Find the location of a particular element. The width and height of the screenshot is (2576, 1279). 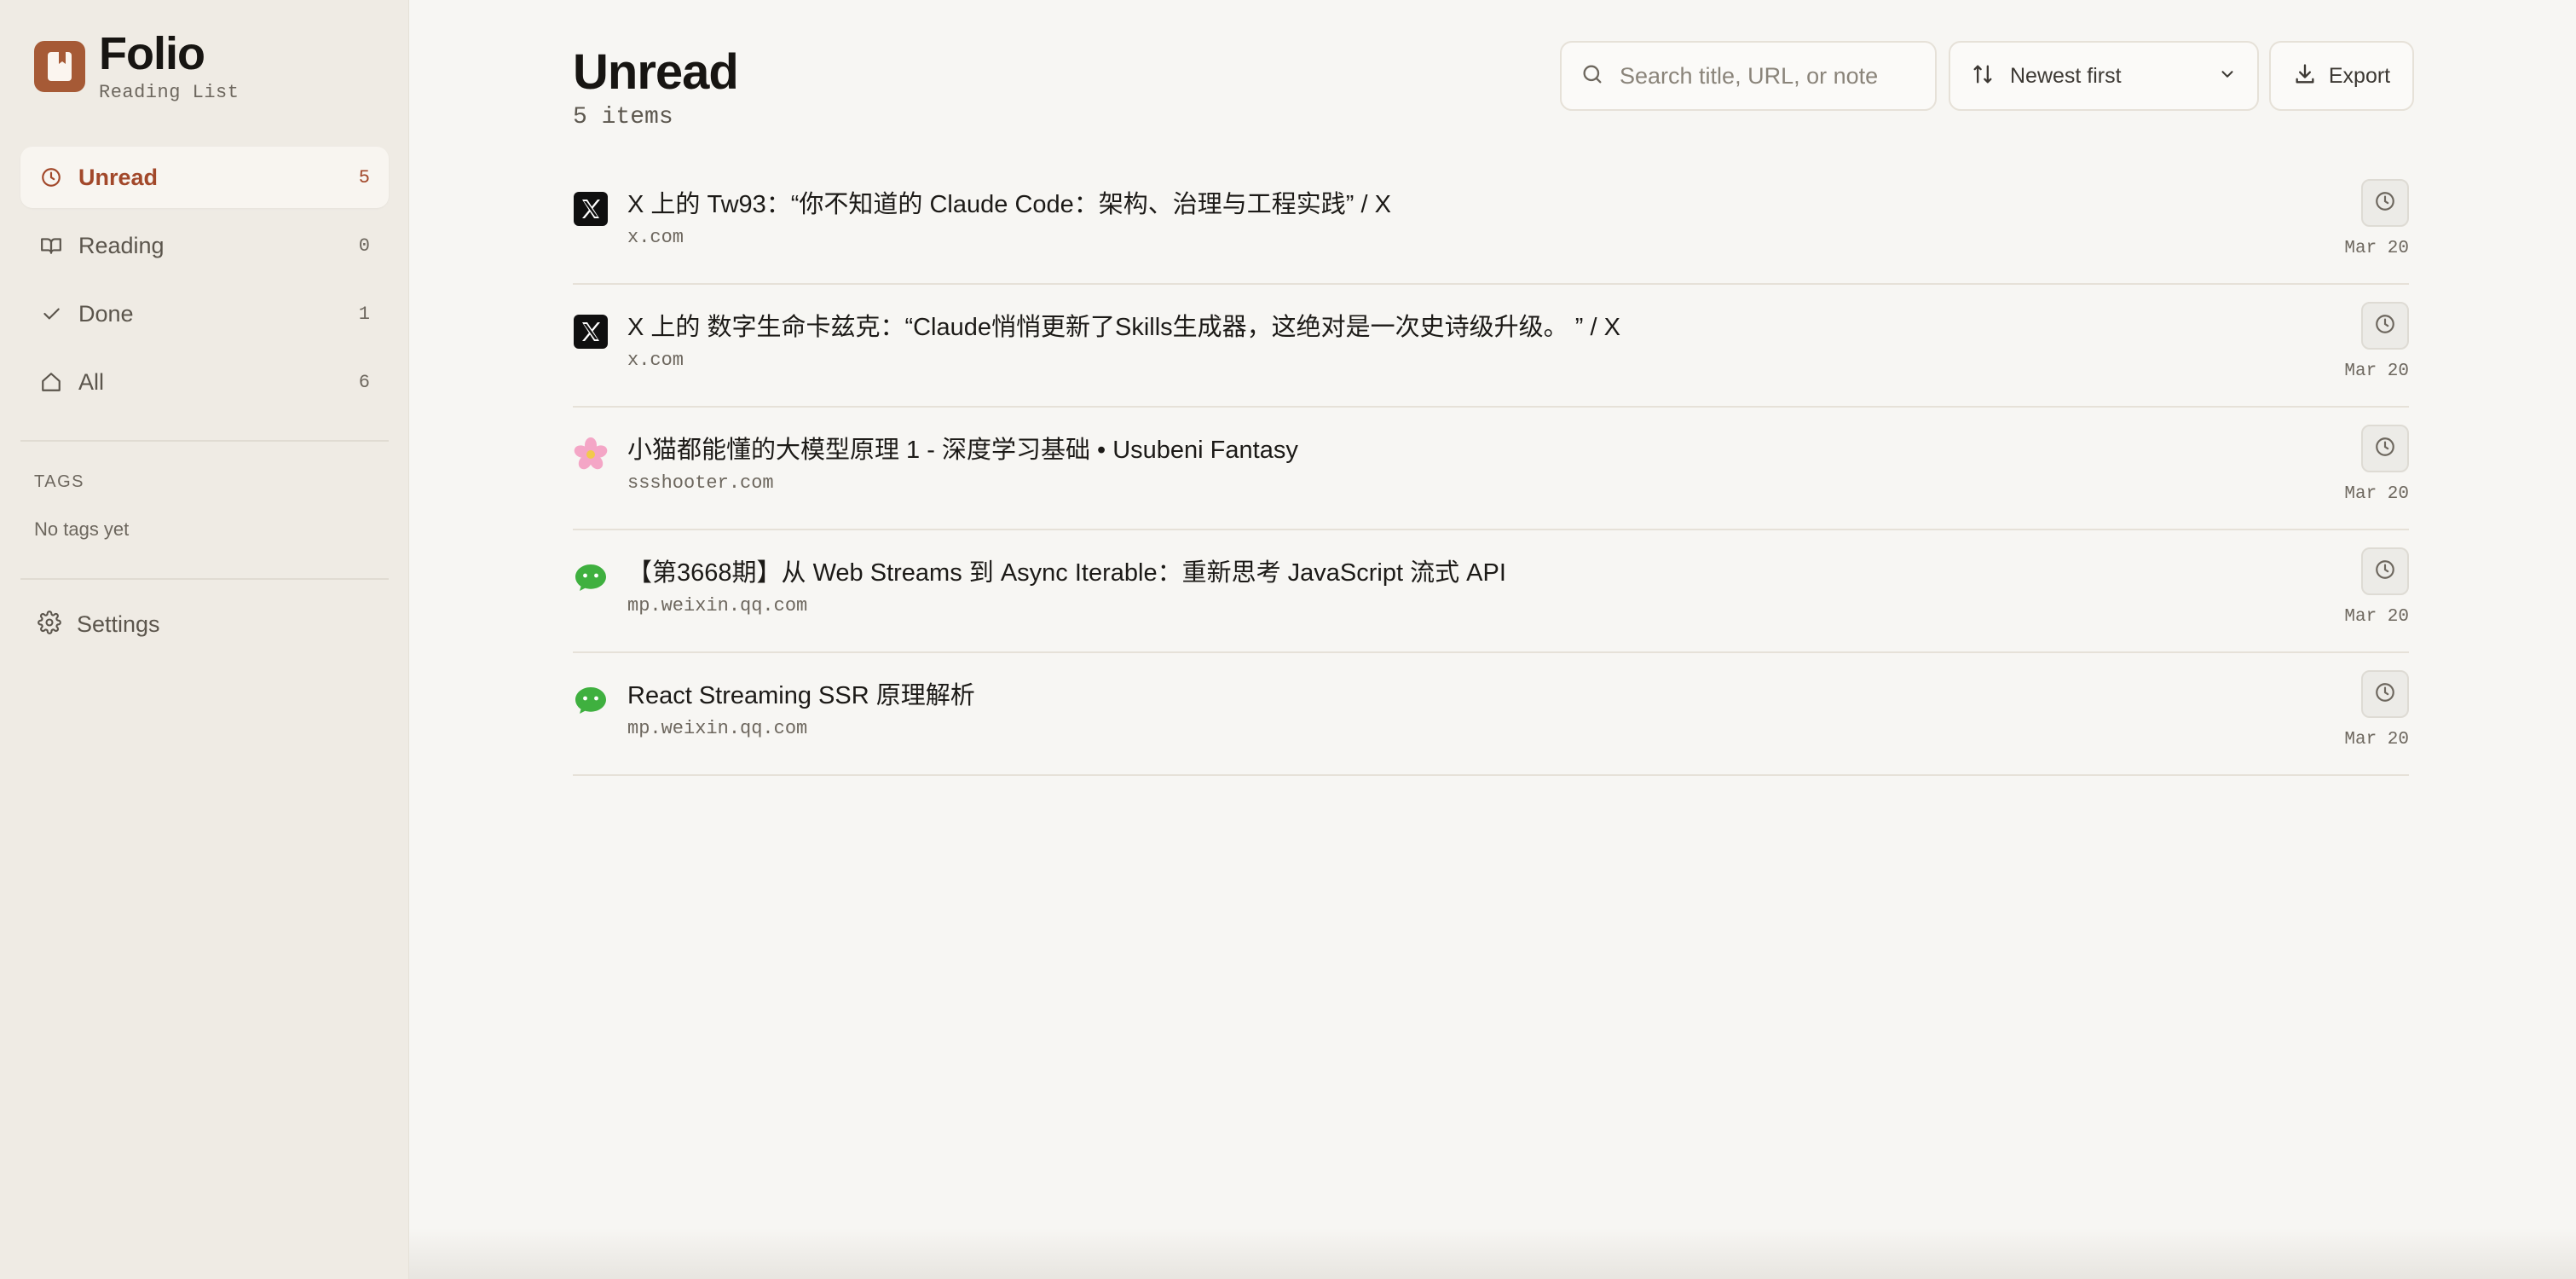

chevron-down-icon is located at coordinates (2227, 76).